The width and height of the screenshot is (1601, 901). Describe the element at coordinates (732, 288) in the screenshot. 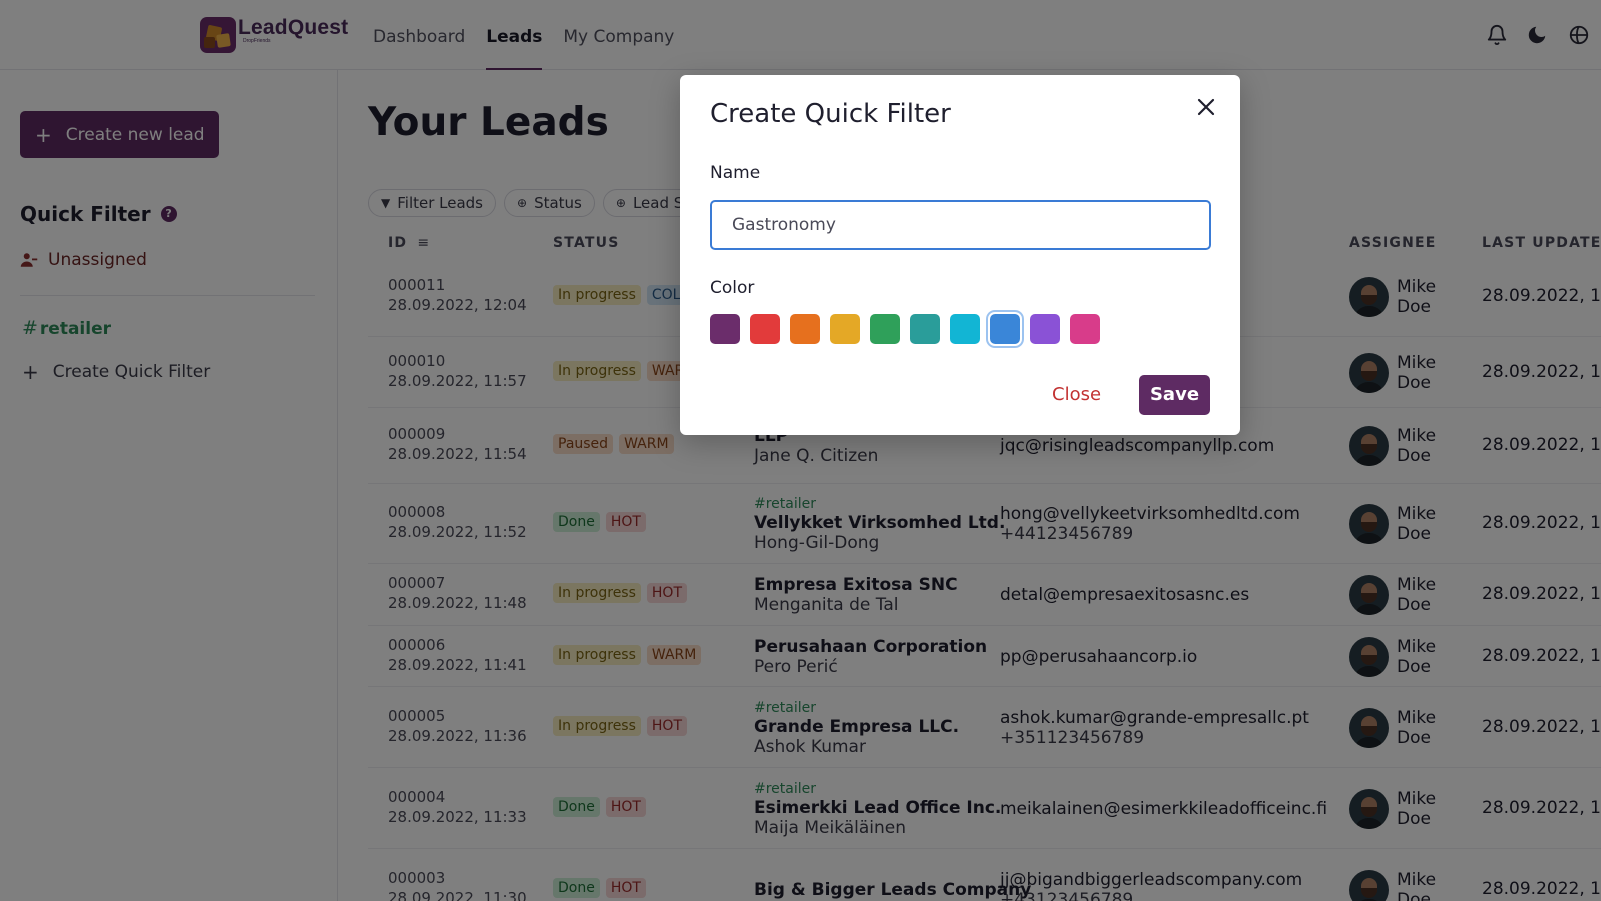

I see `color-label: Color` at that location.